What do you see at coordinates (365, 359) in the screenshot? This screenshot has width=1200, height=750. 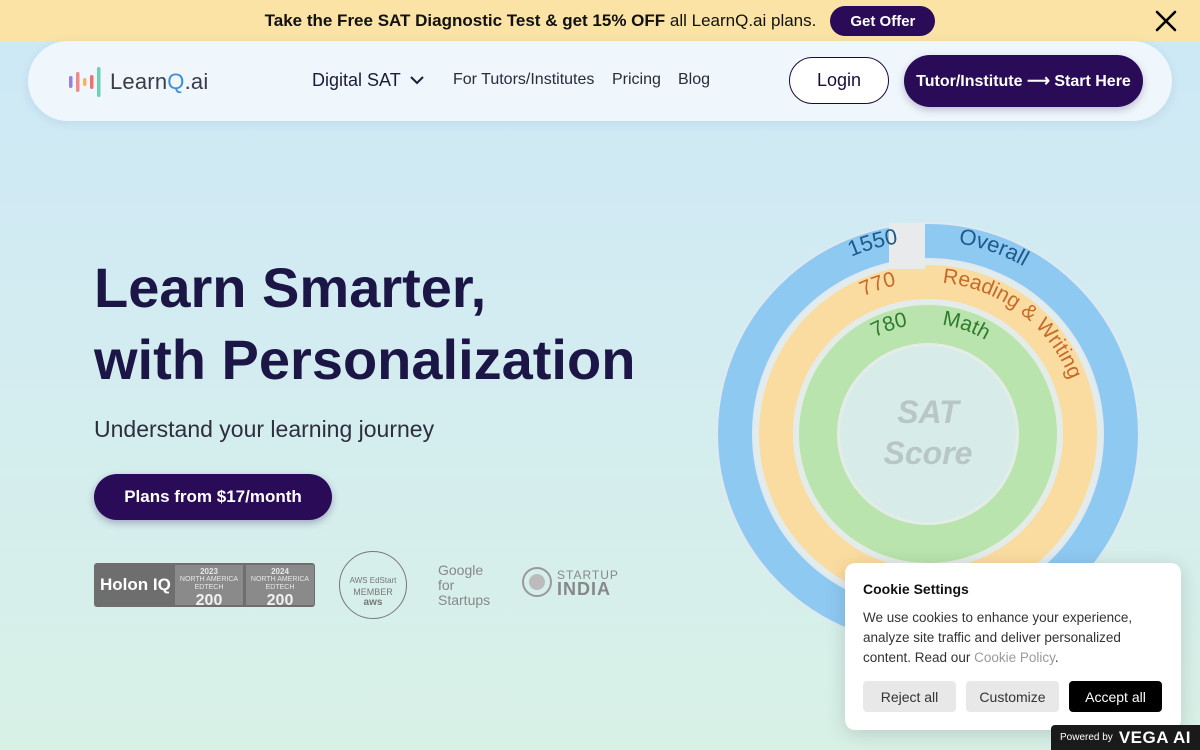 I see `hero-title-line2: with Personalization` at bounding box center [365, 359].